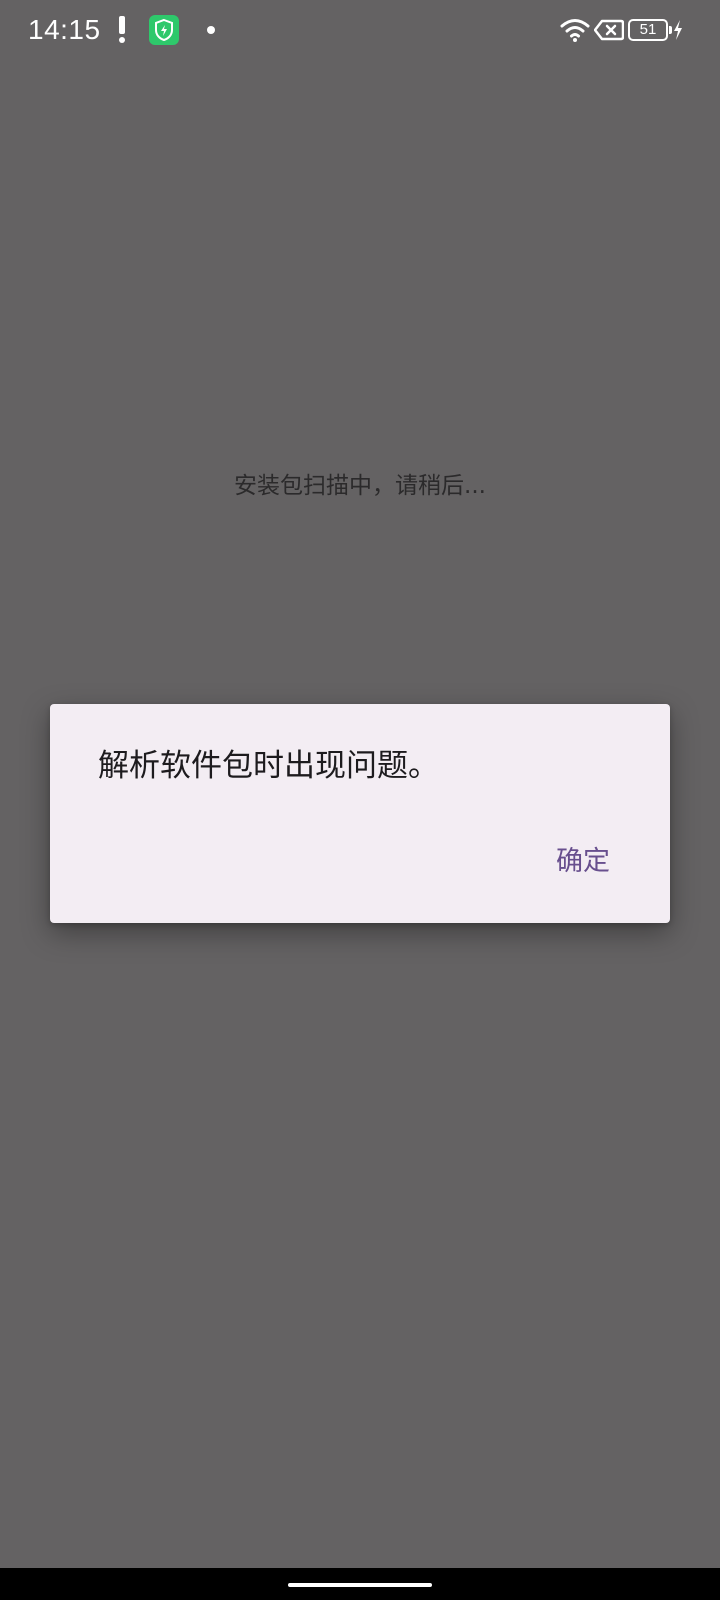 This screenshot has height=1600, width=720. Describe the element at coordinates (575, 30) in the screenshot. I see `wifi-icon` at that location.